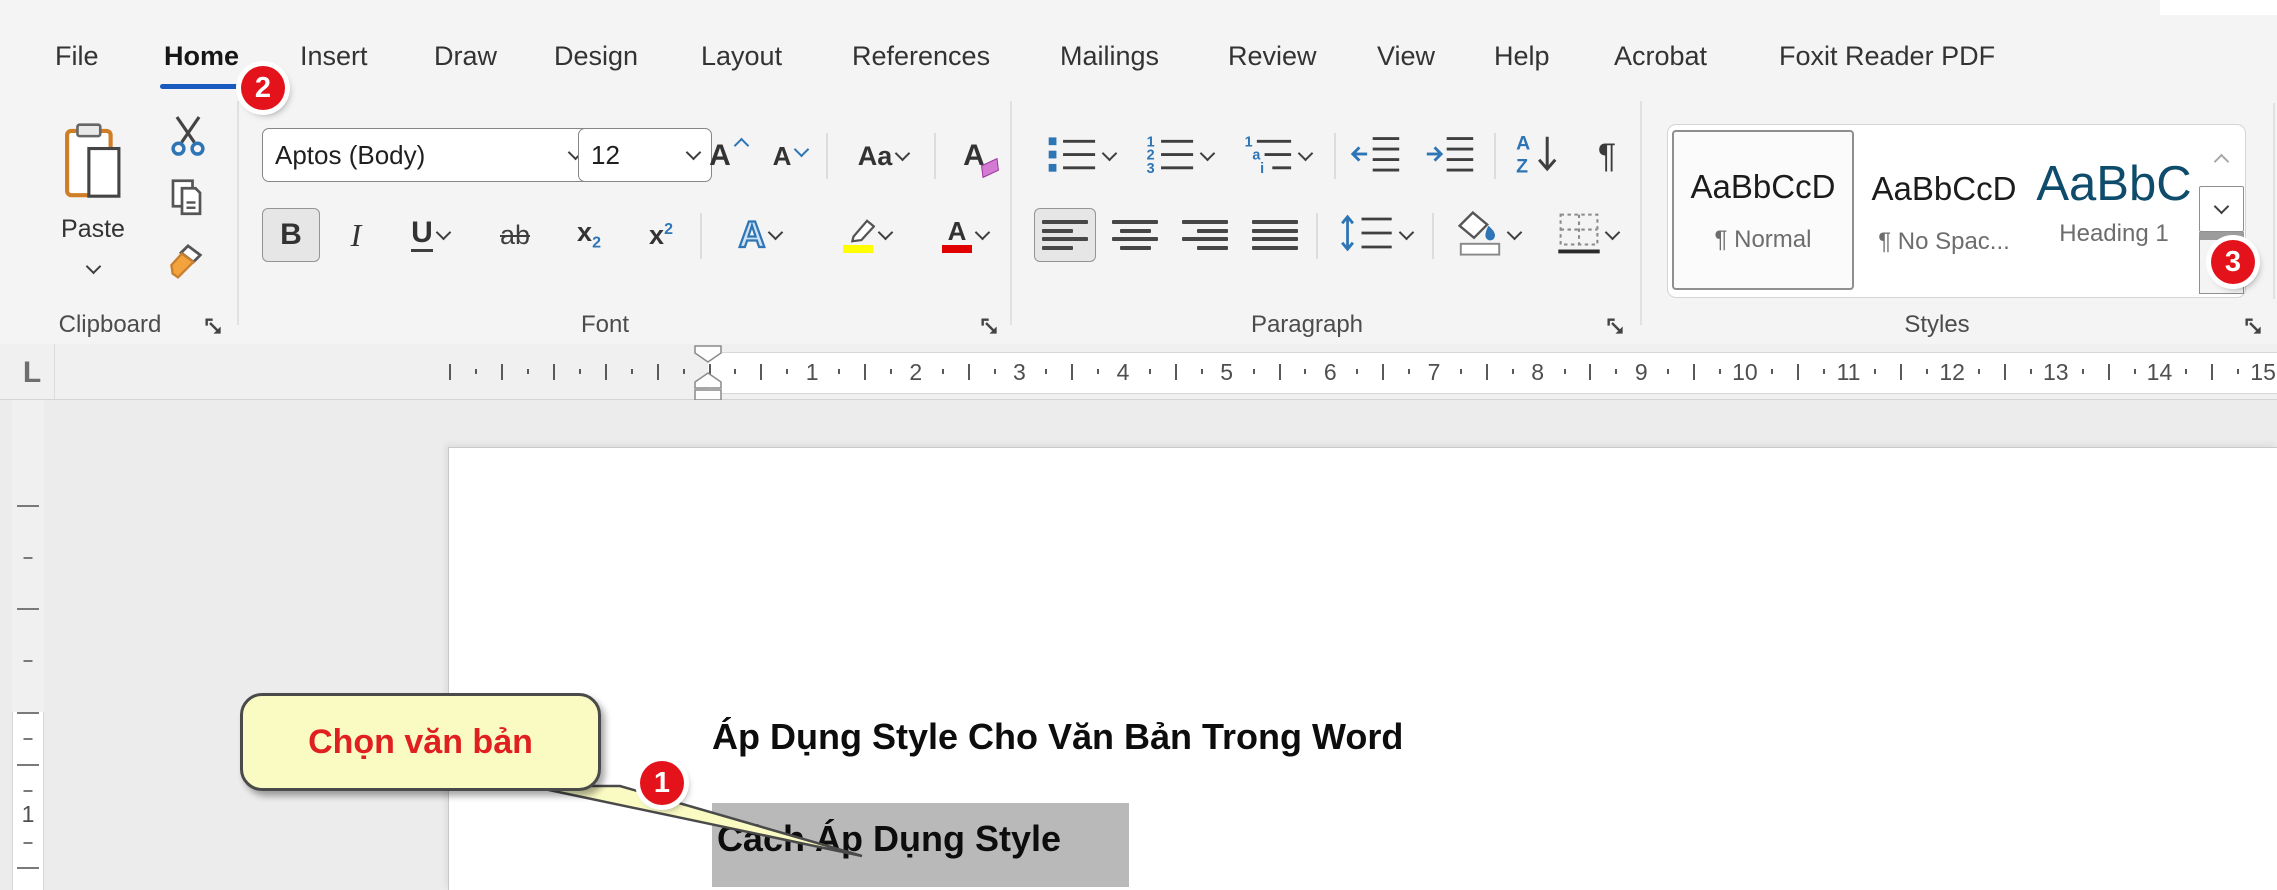  What do you see at coordinates (1368, 235) in the screenshot?
I see `line-spacing-icon` at bounding box center [1368, 235].